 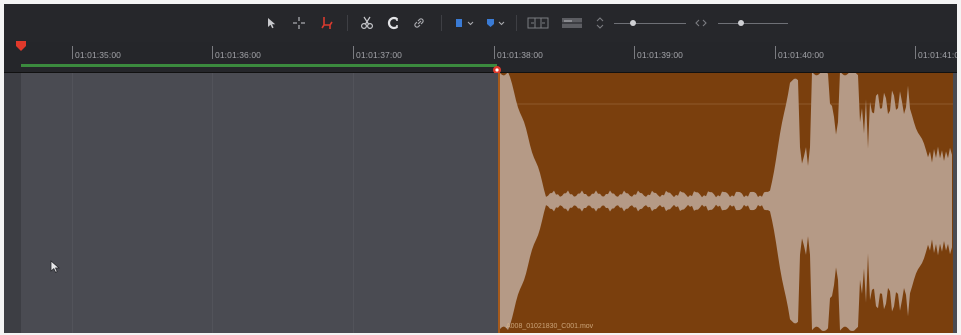 I want to click on full-extent-zoom-icon, so click(x=538, y=23).